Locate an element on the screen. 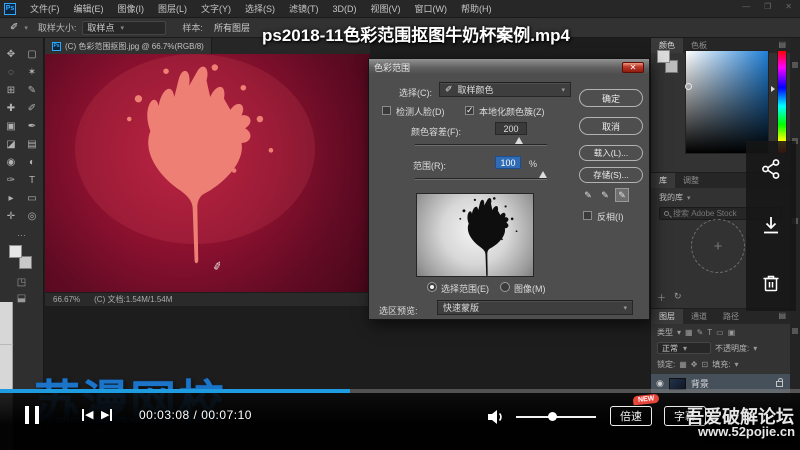 This screenshot has height=450, width=800. menu-select: 选择(S) is located at coordinates (260, 8).